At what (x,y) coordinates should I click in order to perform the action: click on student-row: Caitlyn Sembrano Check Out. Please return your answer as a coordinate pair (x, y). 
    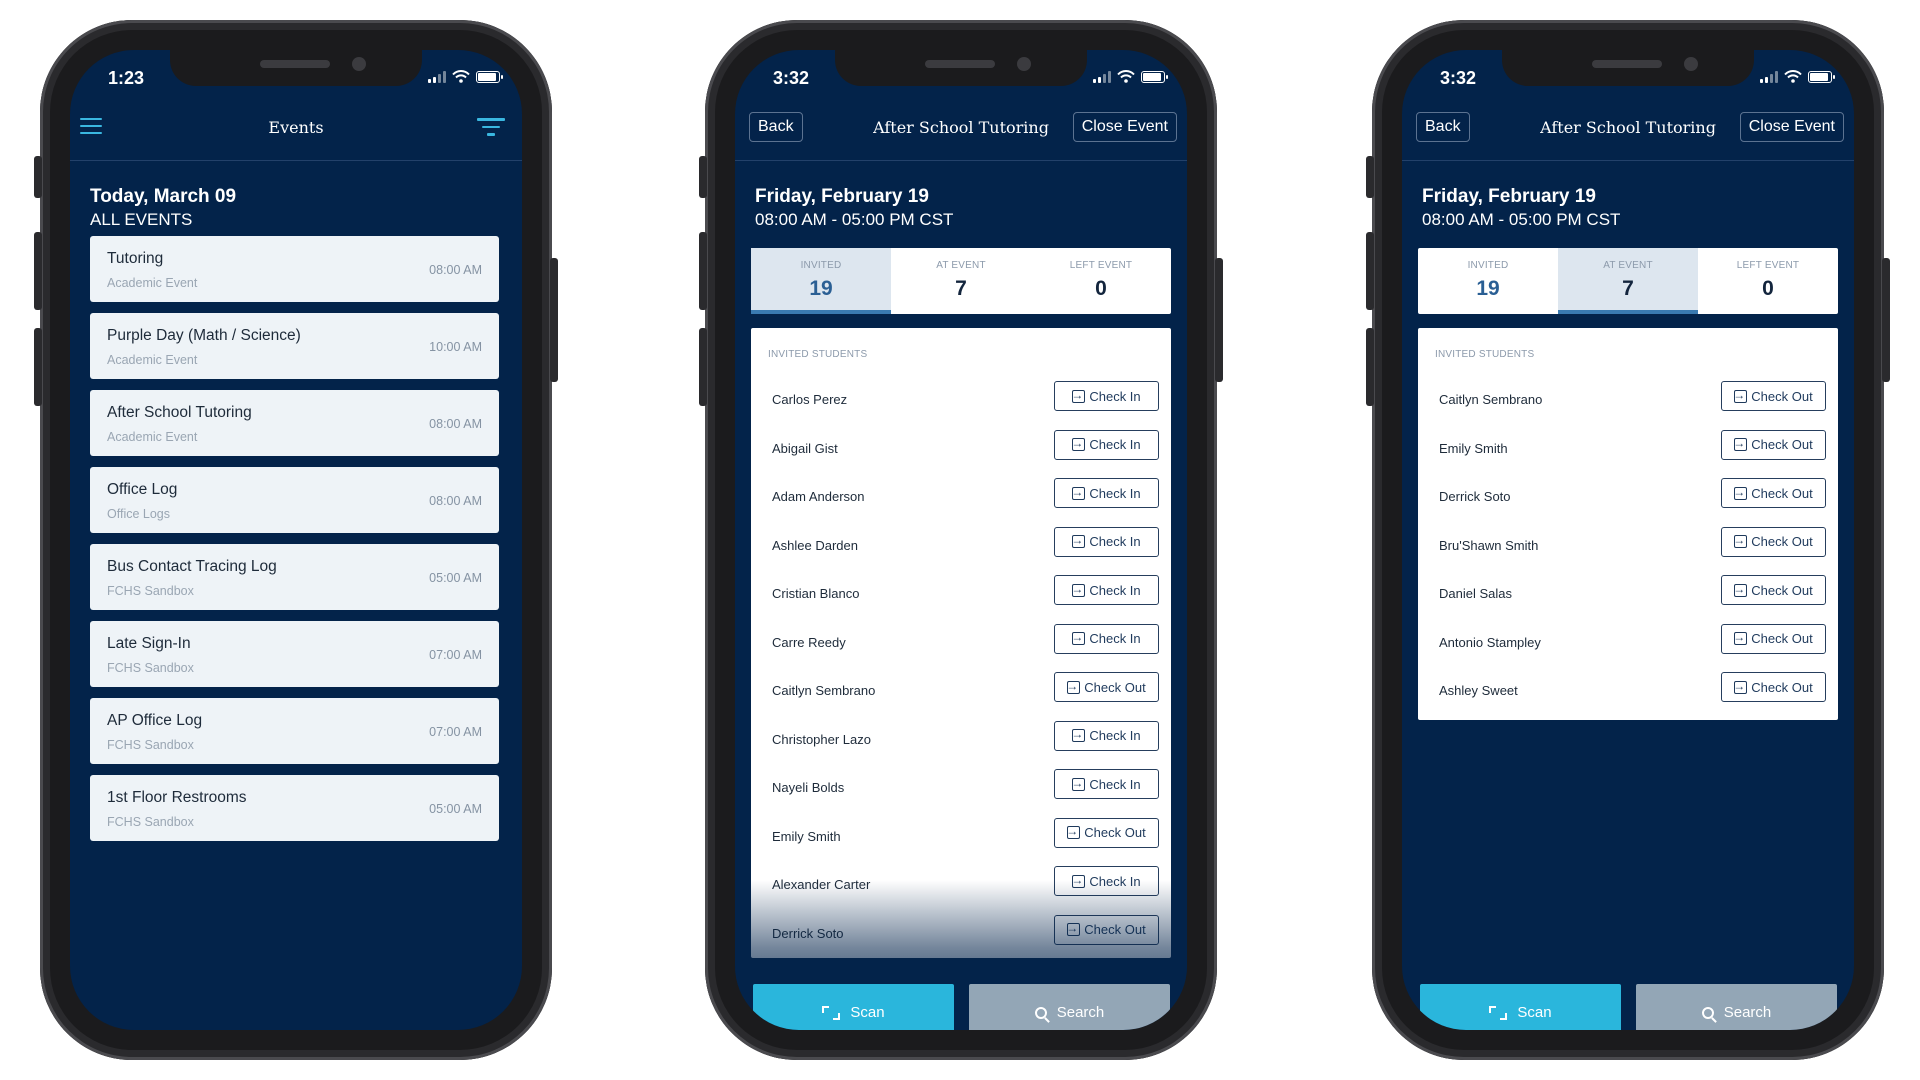
    Looking at the image, I should click on (1628, 400).